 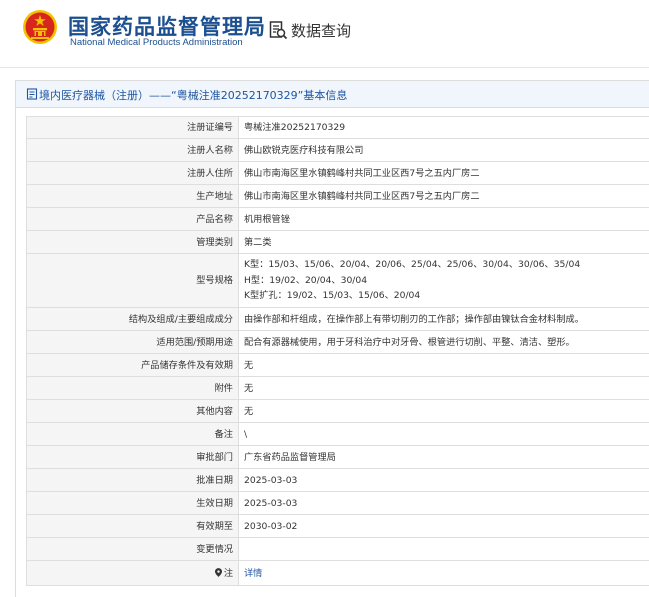 I want to click on field-label-text: 适用范围/预期用途, so click(x=194, y=342).